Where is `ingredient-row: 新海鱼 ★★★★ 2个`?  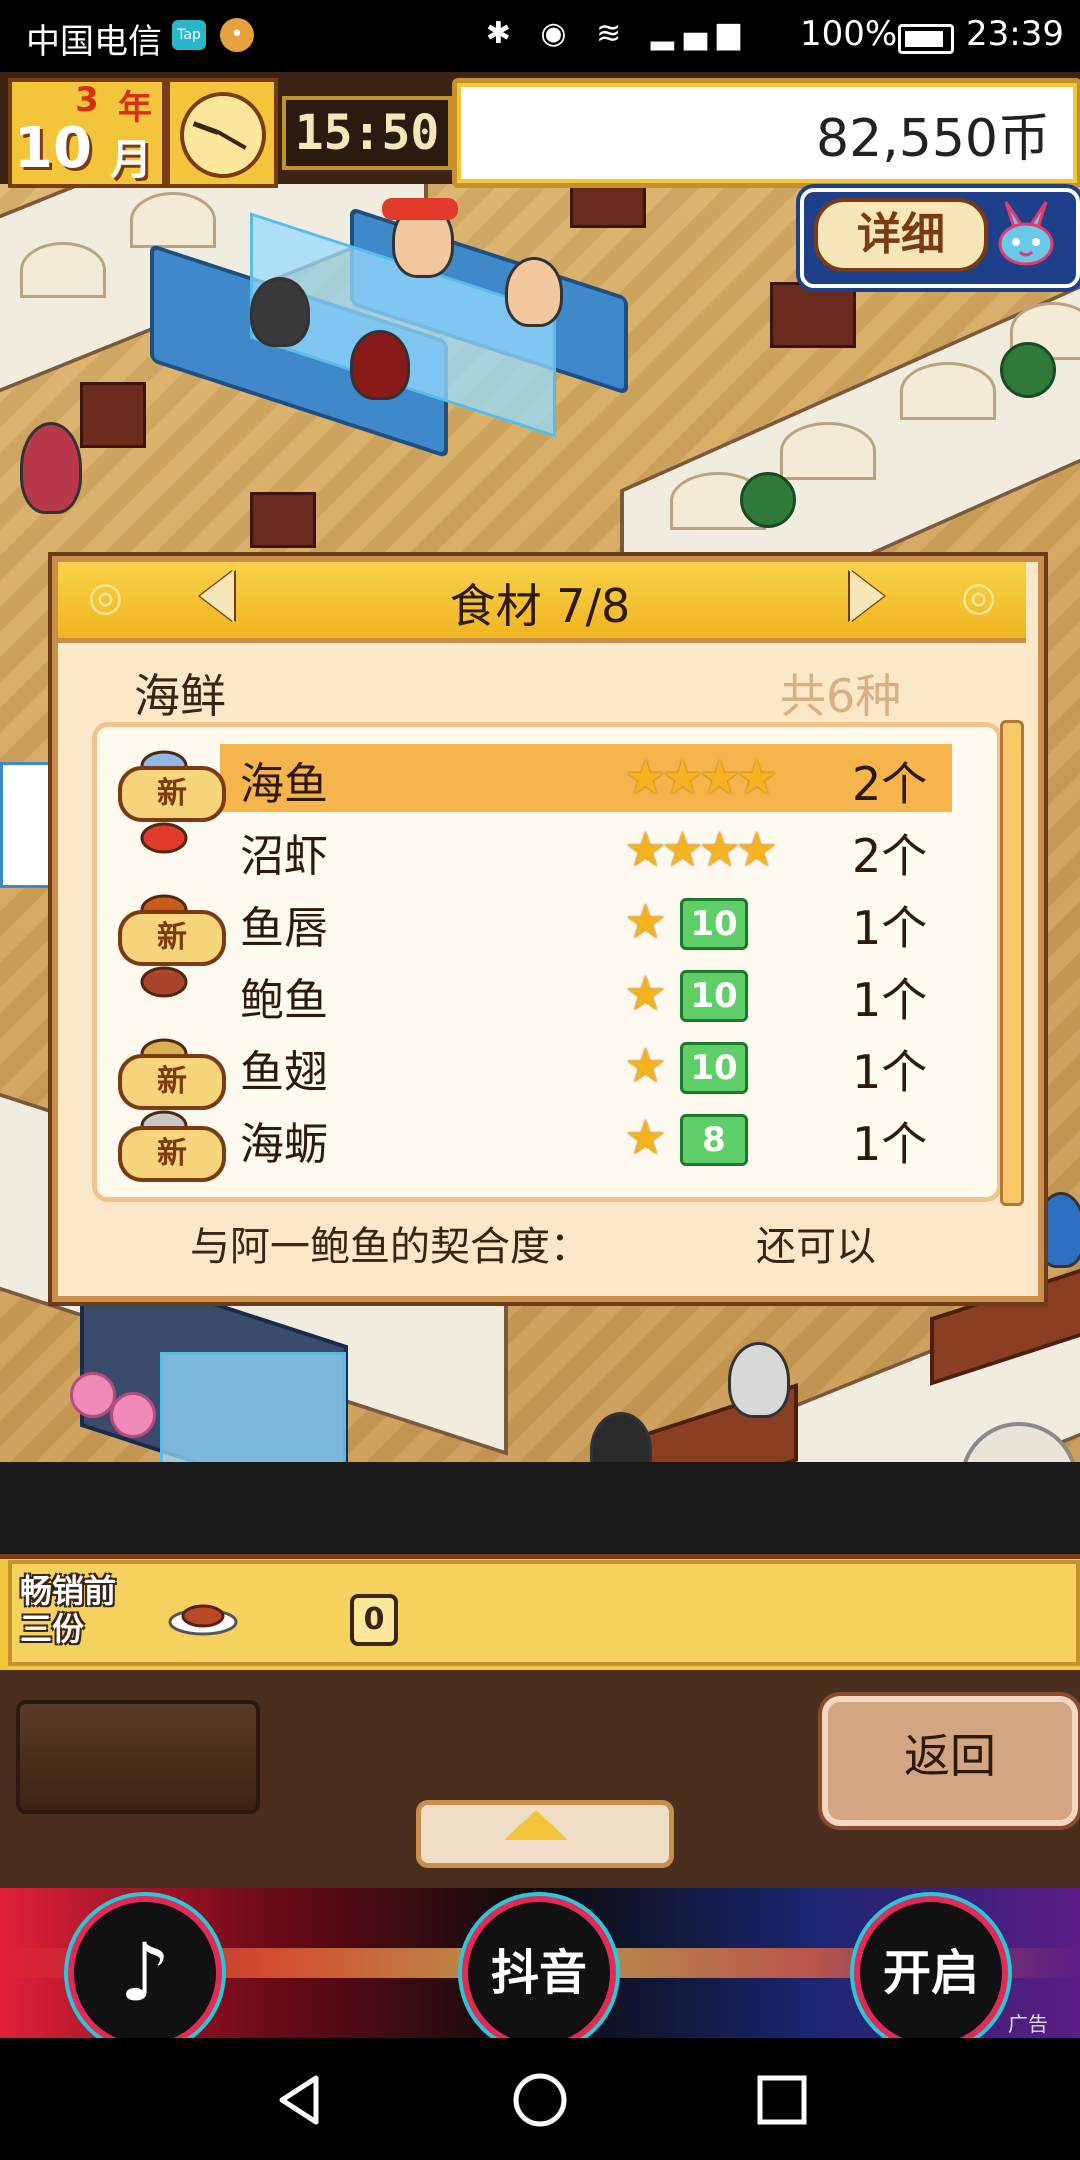 ingredient-row: 新海鱼 ★★★★ 2个 is located at coordinates (528, 781).